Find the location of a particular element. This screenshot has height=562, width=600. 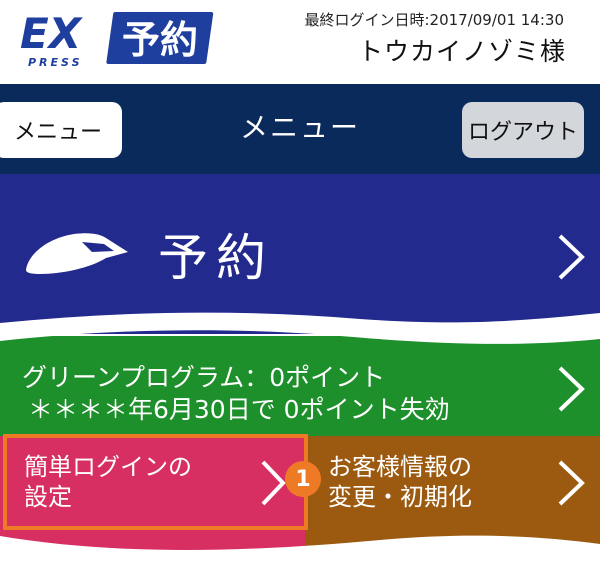

simple-login-label: 簡単ログインの 設定 is located at coordinates (108, 482).